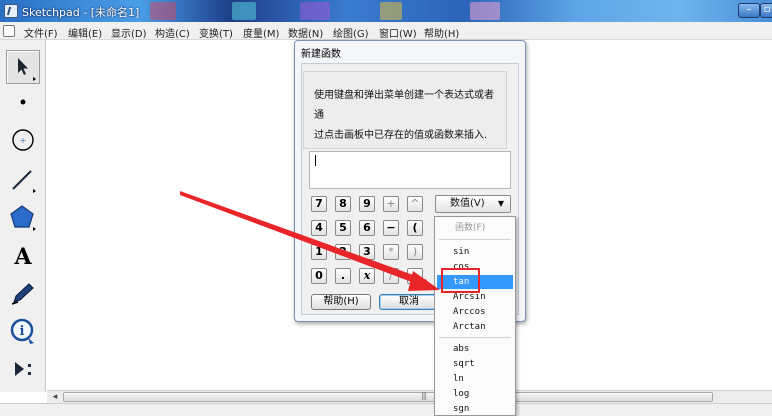  I want to click on polygon-tool, so click(23, 217).